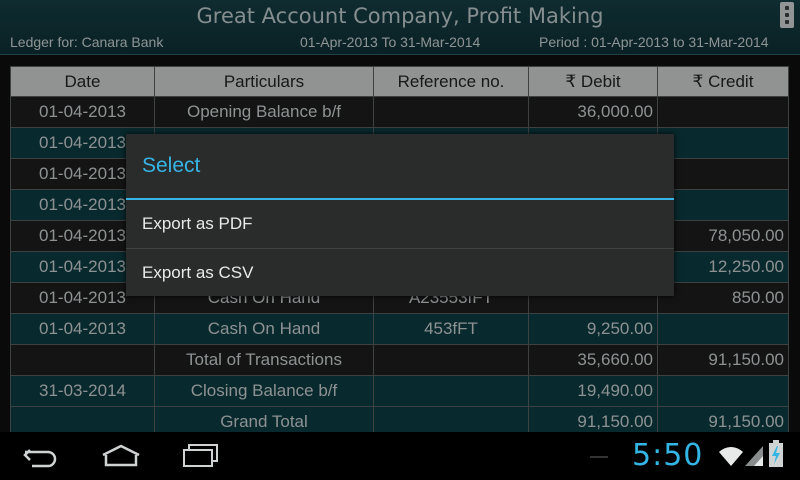  What do you see at coordinates (201, 456) in the screenshot?
I see `recent-apps-icon` at bounding box center [201, 456].